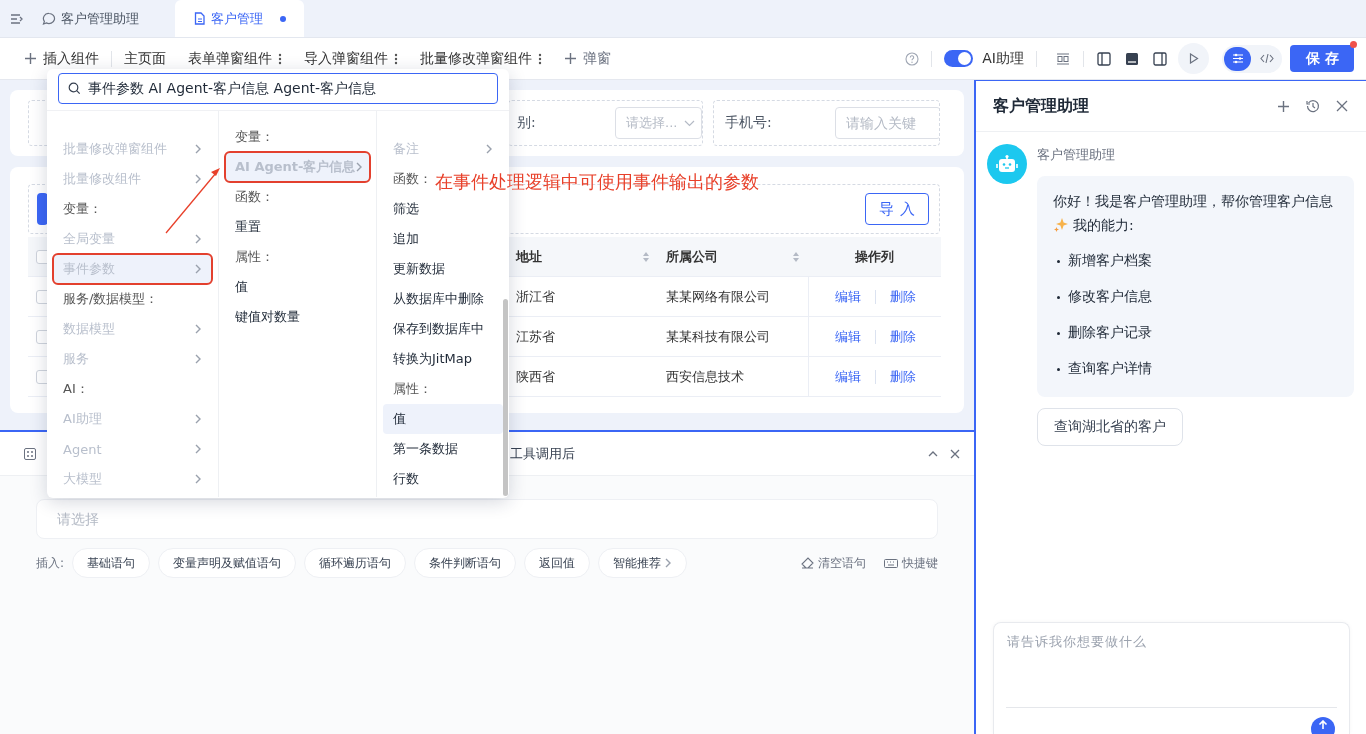 The image size is (1366, 734). I want to click on clear-button: 清空语句, so click(833, 563).